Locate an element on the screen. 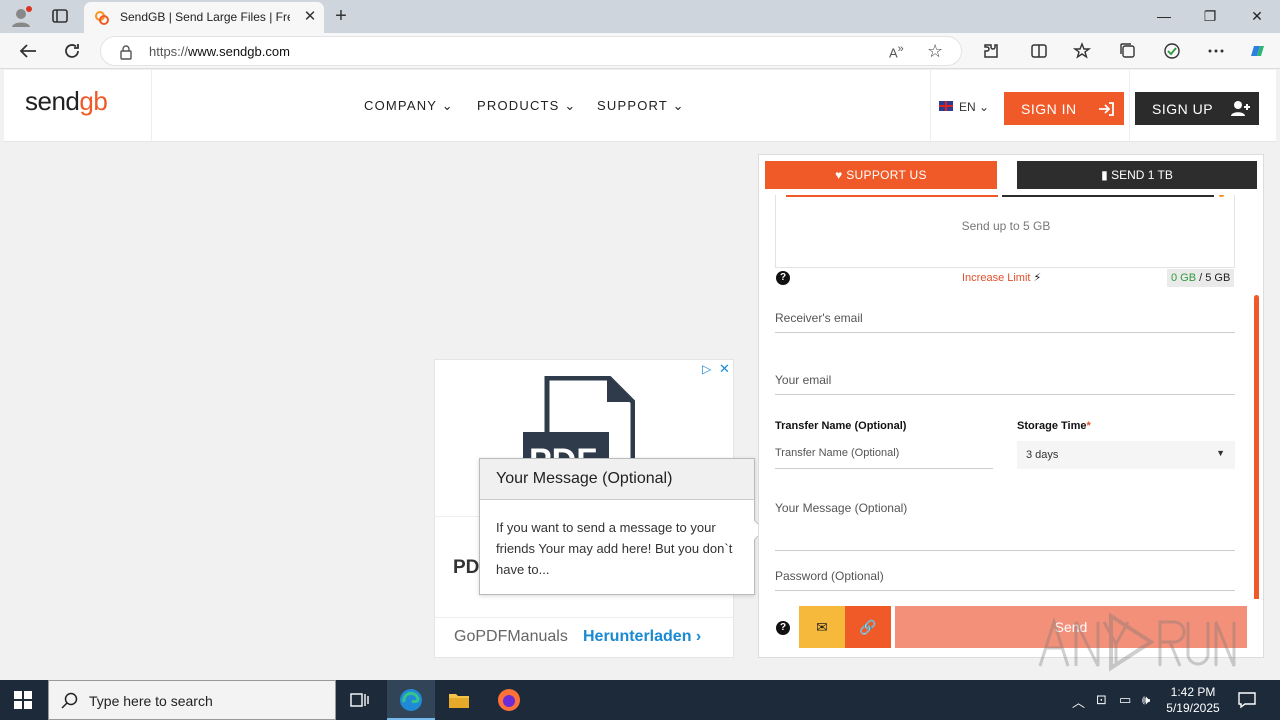  logo: sendgb is located at coordinates (78, 106).